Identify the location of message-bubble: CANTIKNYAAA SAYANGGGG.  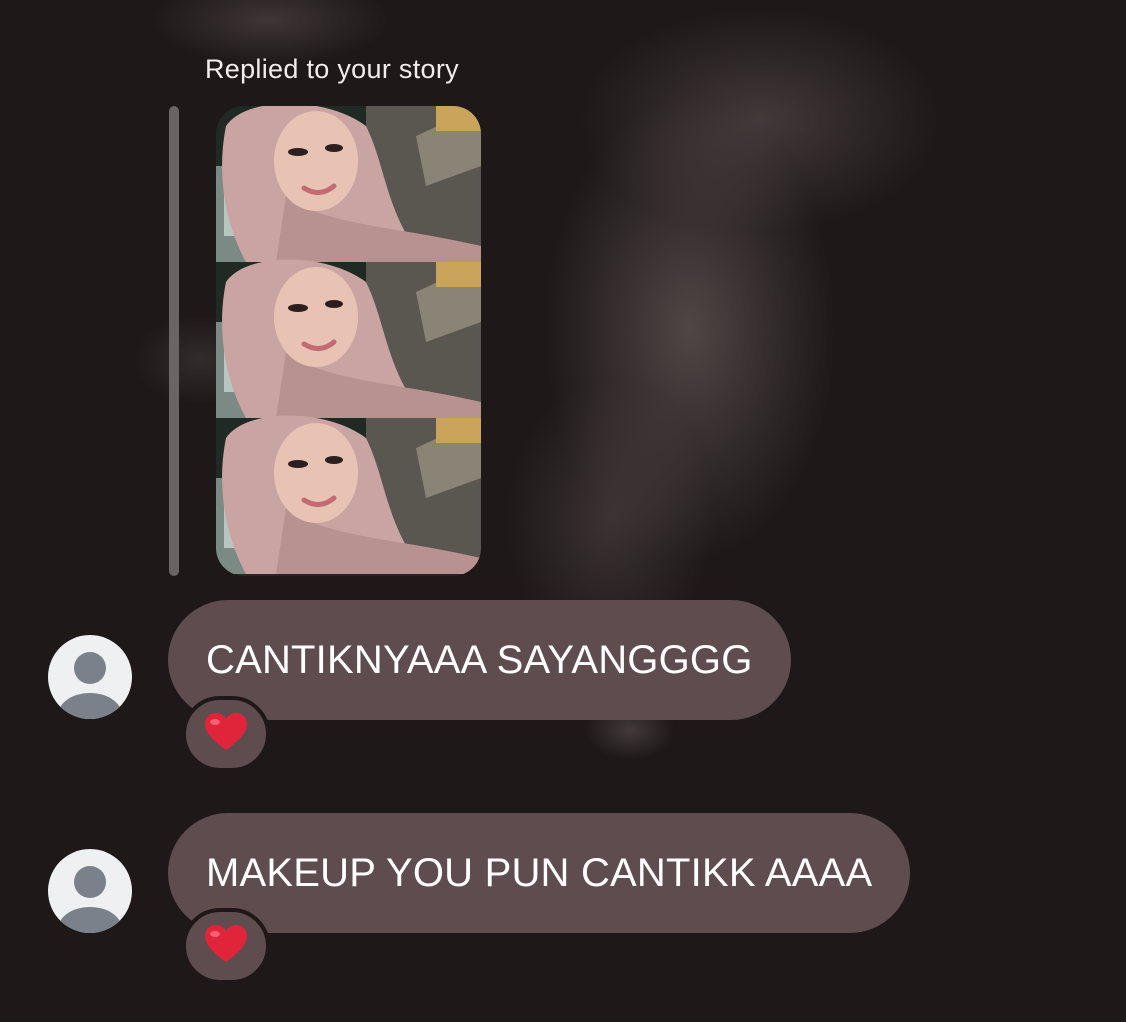
(479, 660).